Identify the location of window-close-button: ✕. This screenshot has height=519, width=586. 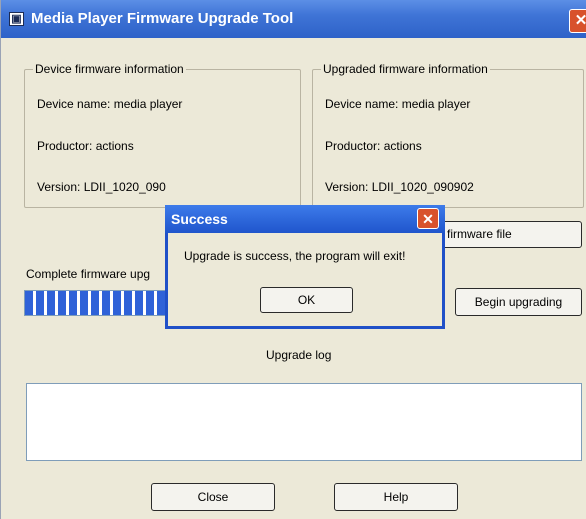
(577, 21).